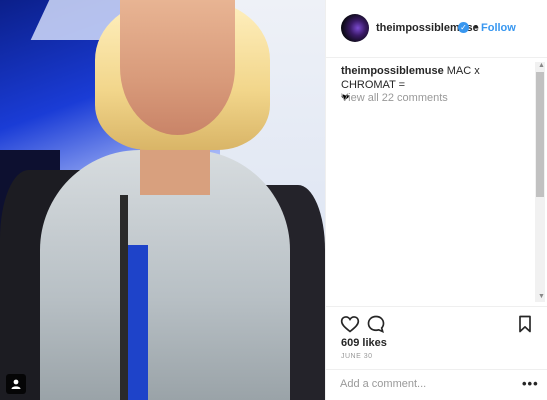 The width and height of the screenshot is (547, 400). What do you see at coordinates (376, 324) in the screenshot?
I see `comment-bubble-icon` at bounding box center [376, 324].